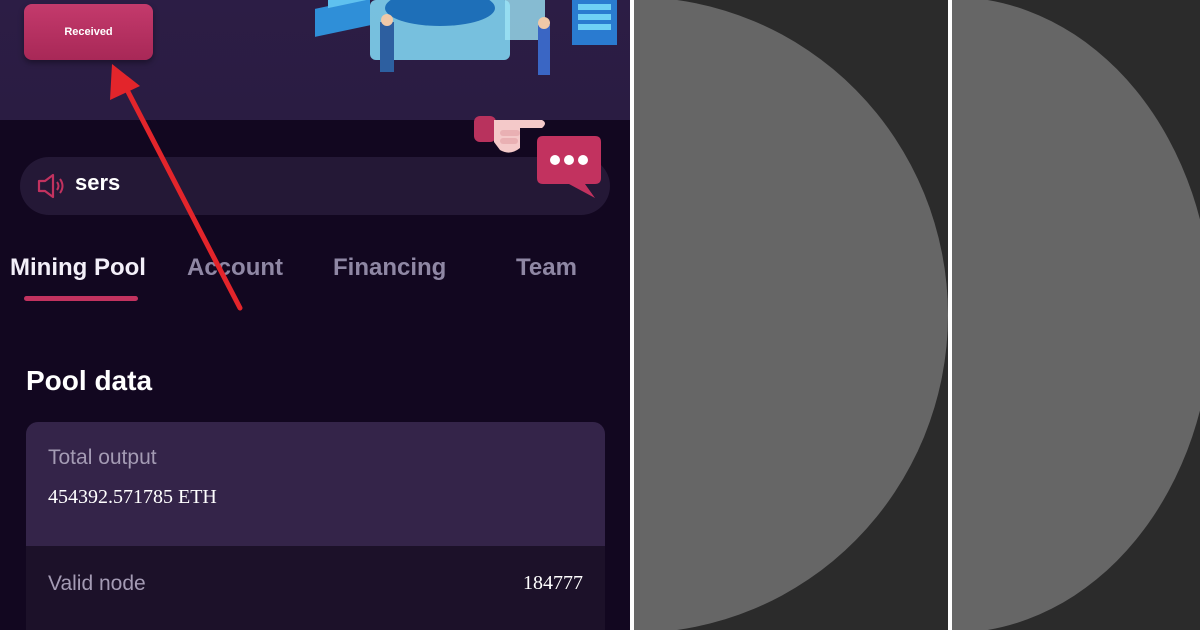  I want to click on tab-mining-pool: Mining Pool, so click(78, 268).